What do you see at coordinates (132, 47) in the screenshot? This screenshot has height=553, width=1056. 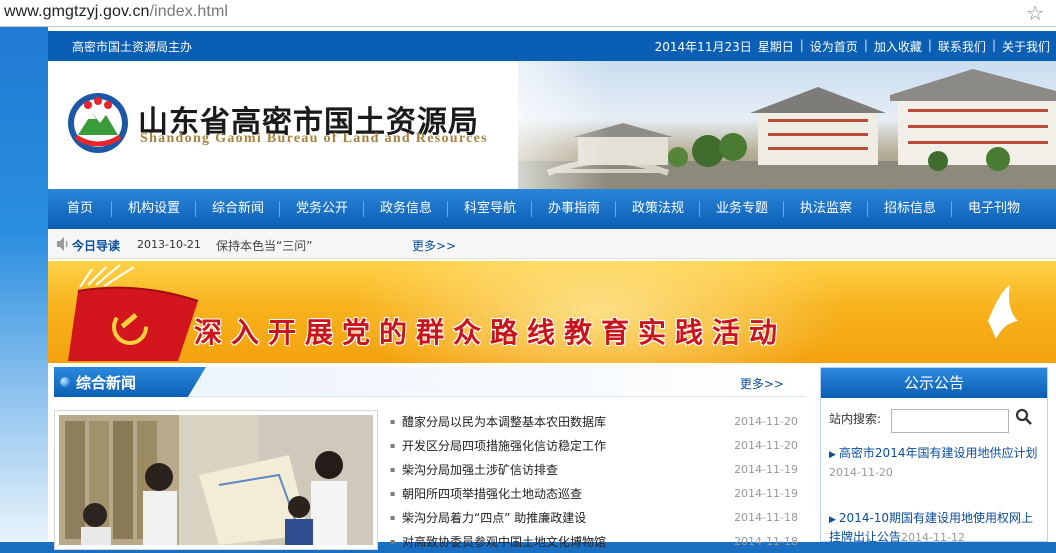 I see `sponsor-text: 高密市国土资源局主办` at bounding box center [132, 47].